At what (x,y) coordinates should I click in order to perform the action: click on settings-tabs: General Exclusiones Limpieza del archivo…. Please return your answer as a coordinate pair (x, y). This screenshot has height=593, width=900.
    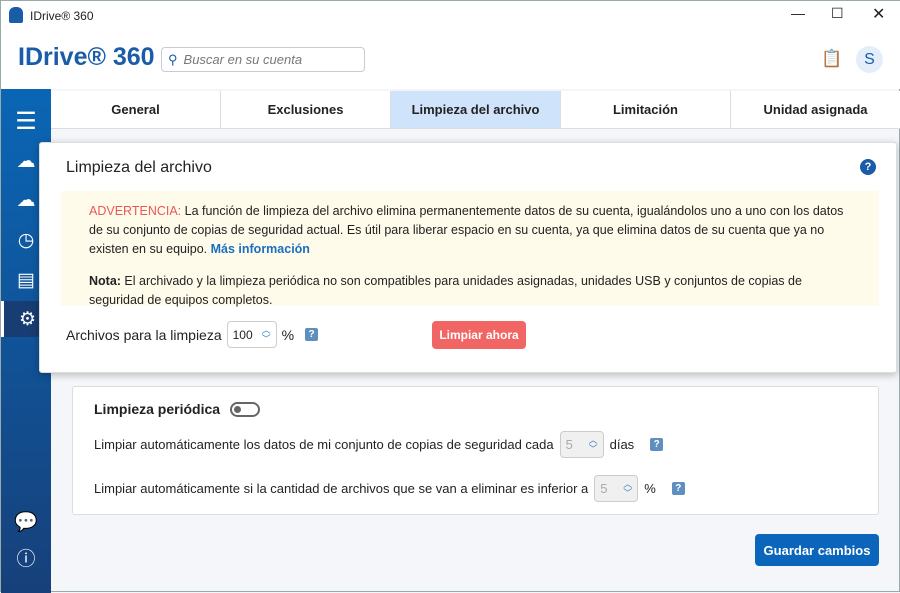
    Looking at the image, I should click on (475, 110).